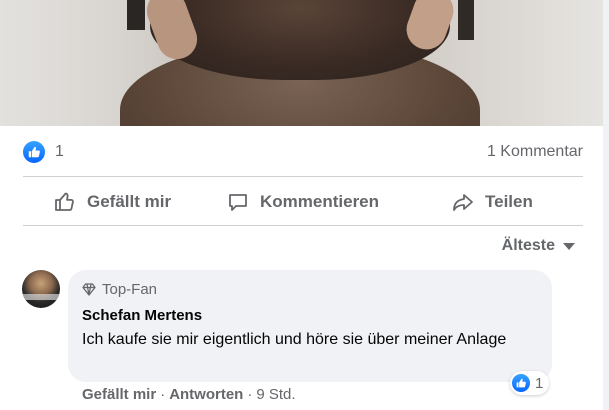  I want to click on comment-button: Kommentieren, so click(302, 202).